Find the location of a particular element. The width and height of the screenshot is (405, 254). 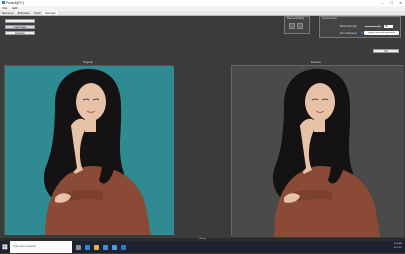

tab-remove: Remove is located at coordinates (8, 13).